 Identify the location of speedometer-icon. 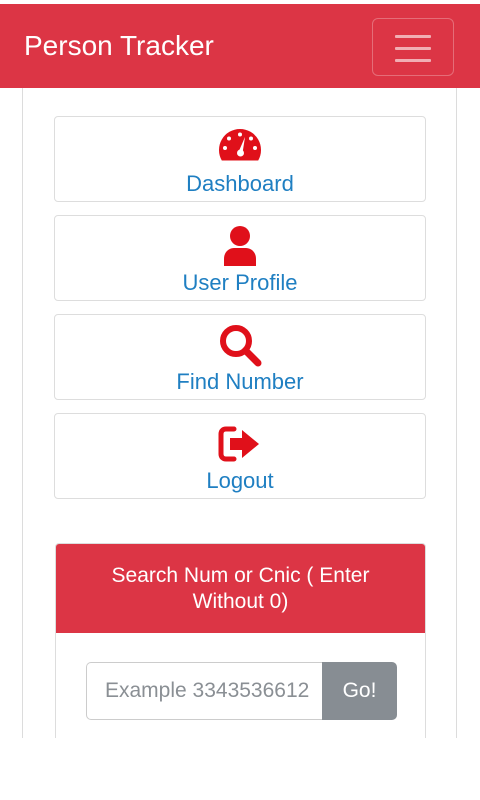
(240, 147).